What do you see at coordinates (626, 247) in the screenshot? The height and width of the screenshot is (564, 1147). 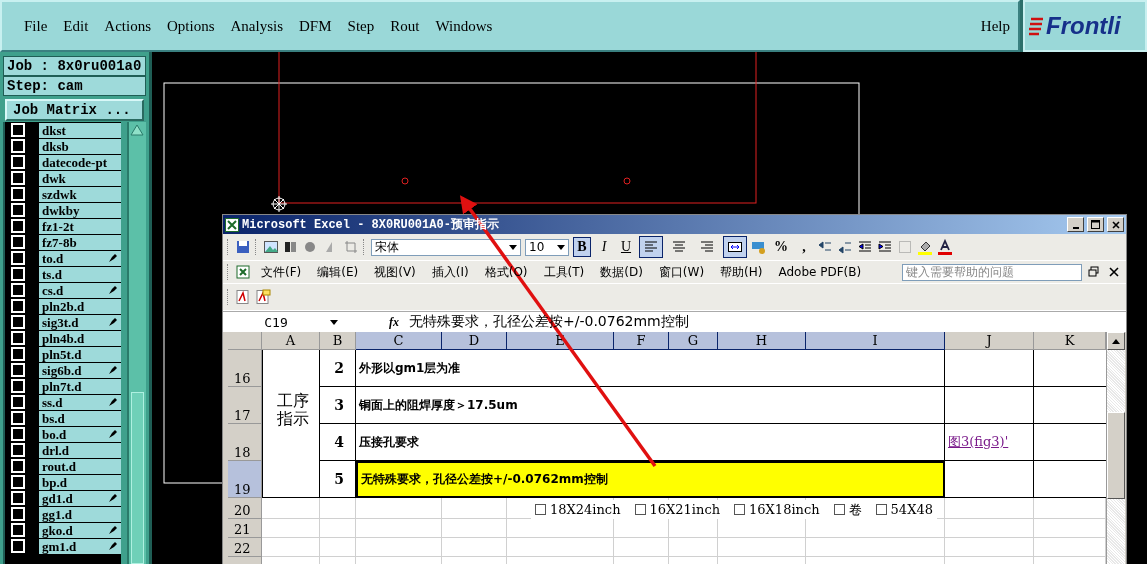 I see `format-button: U` at bounding box center [626, 247].